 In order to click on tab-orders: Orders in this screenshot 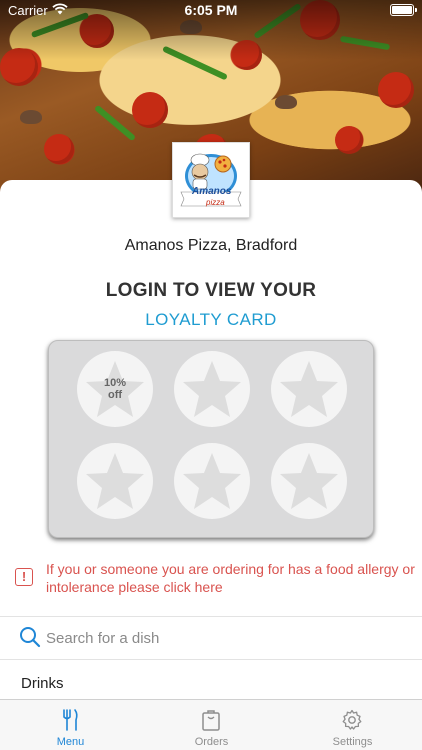, I will do `click(211, 725)`.